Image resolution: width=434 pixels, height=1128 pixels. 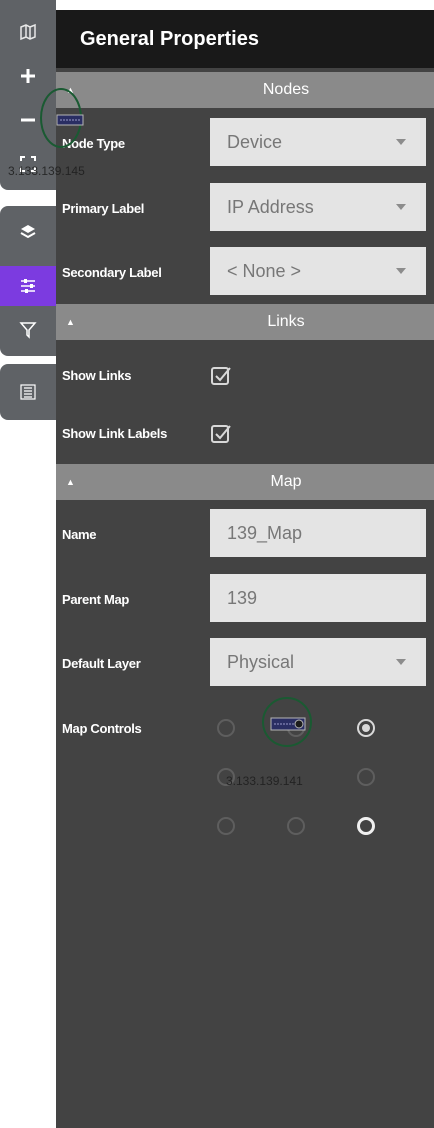 What do you see at coordinates (318, 207) in the screenshot?
I see `primary-label-dropdown: IP Address` at bounding box center [318, 207].